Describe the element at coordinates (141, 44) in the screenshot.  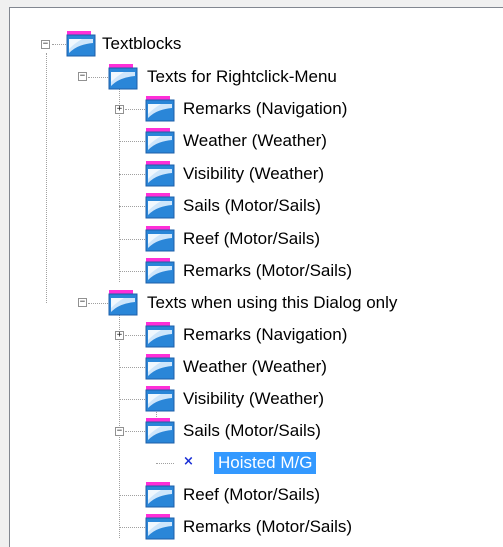
I see `tree-node-label: Textblocks` at that location.